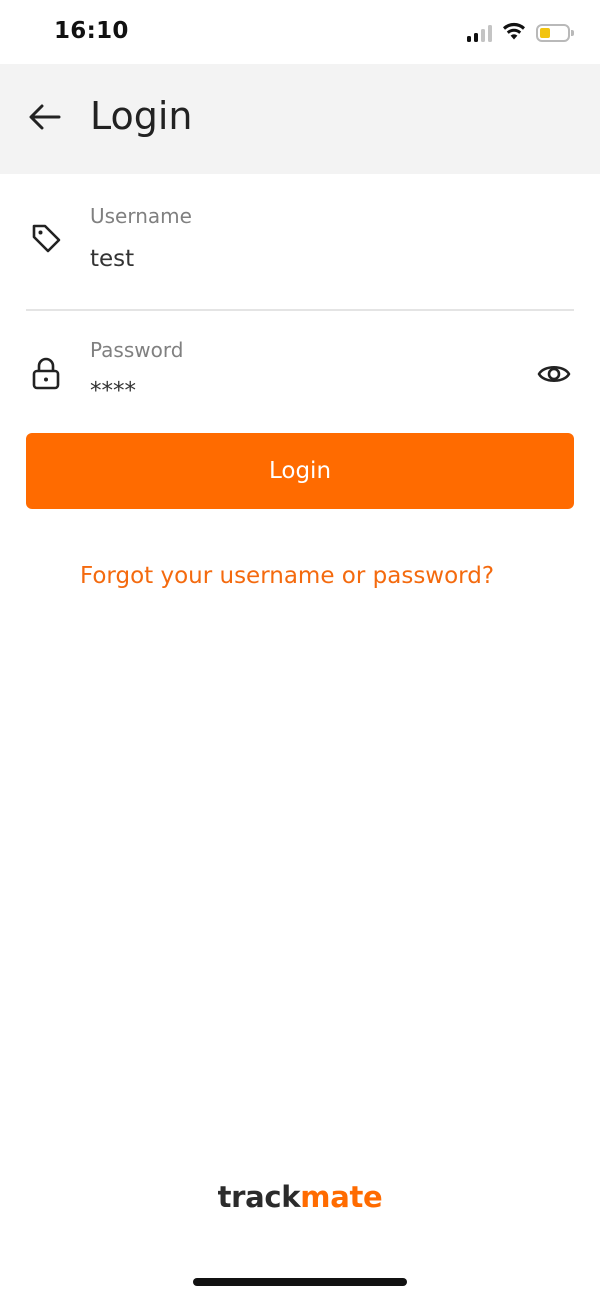 The height and width of the screenshot is (1299, 600). What do you see at coordinates (91, 31) in the screenshot?
I see `status-time: 16:10` at bounding box center [91, 31].